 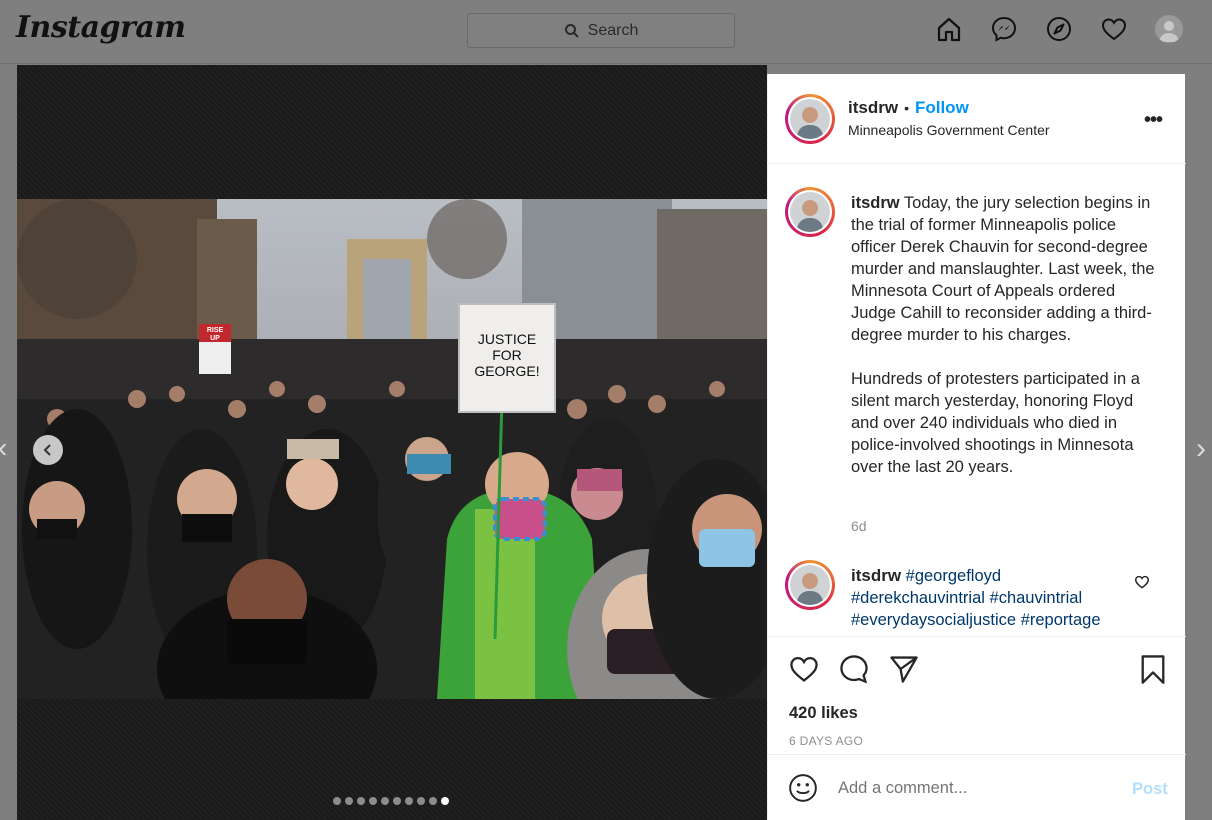 What do you see at coordinates (1059, 29) in the screenshot?
I see `explore-icon` at bounding box center [1059, 29].